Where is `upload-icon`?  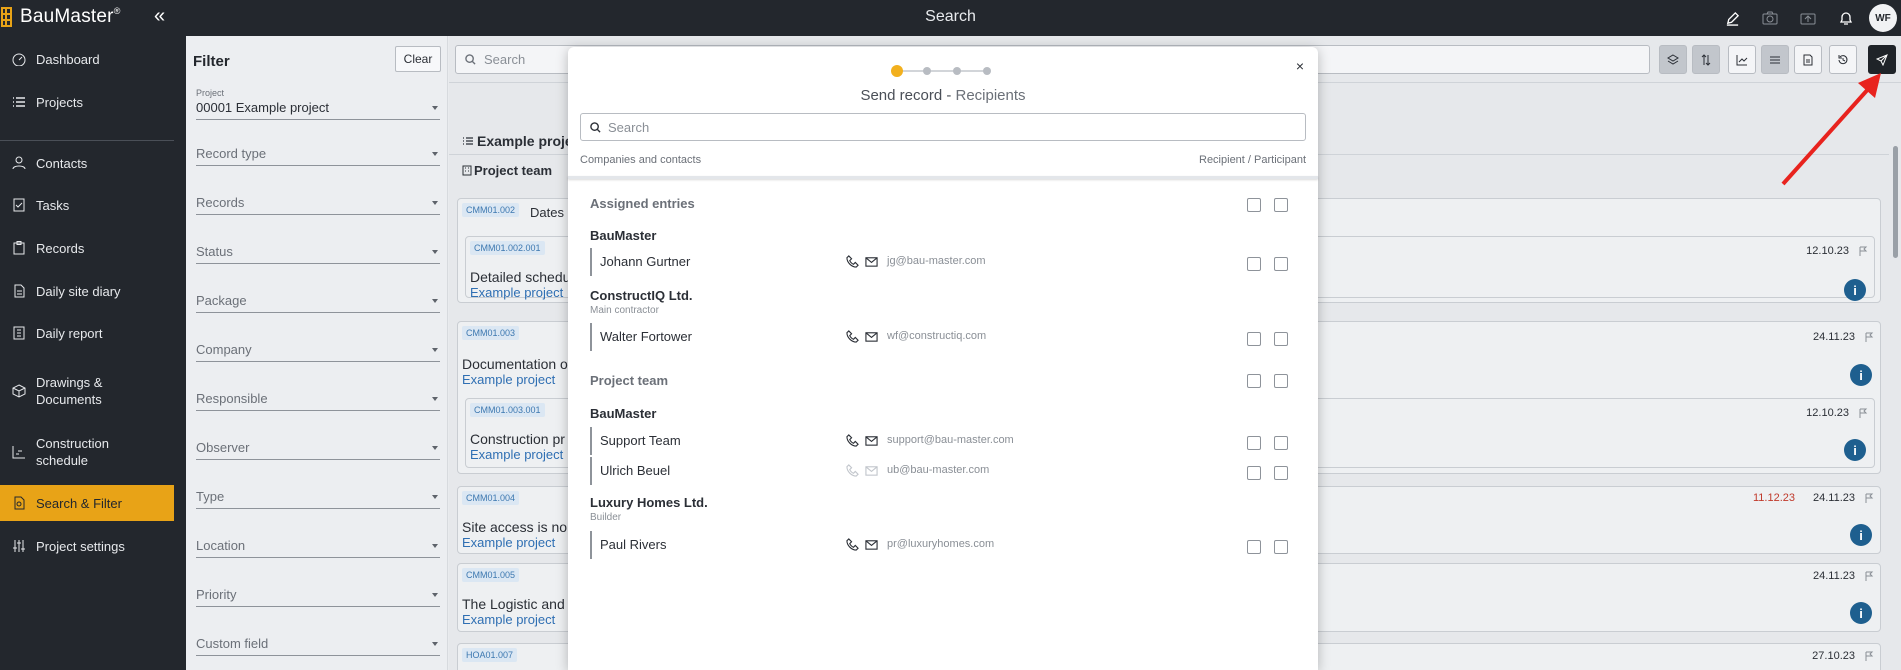 upload-icon is located at coordinates (1808, 18).